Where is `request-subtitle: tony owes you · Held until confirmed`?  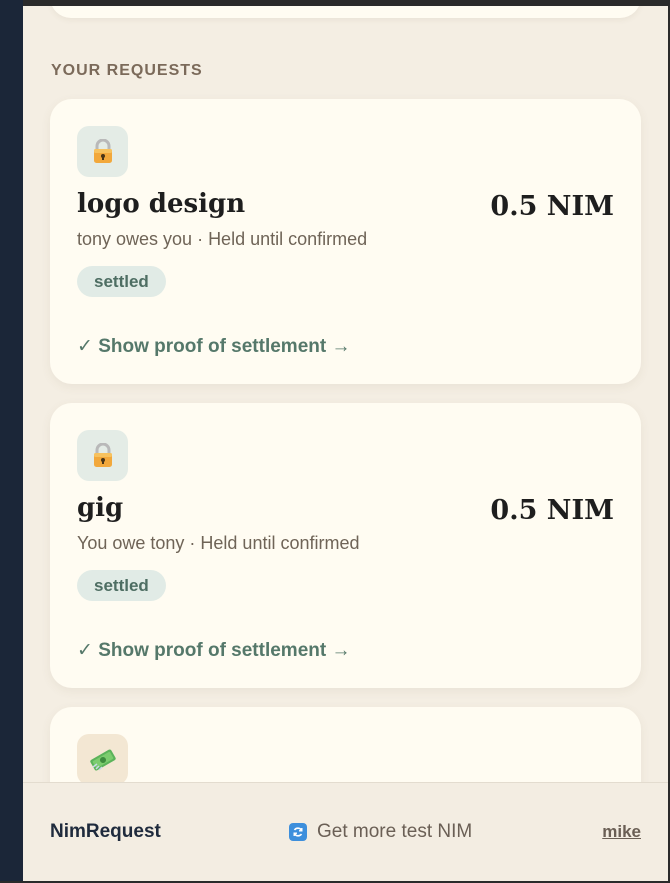 request-subtitle: tony owes you · Held until confirmed is located at coordinates (222, 239).